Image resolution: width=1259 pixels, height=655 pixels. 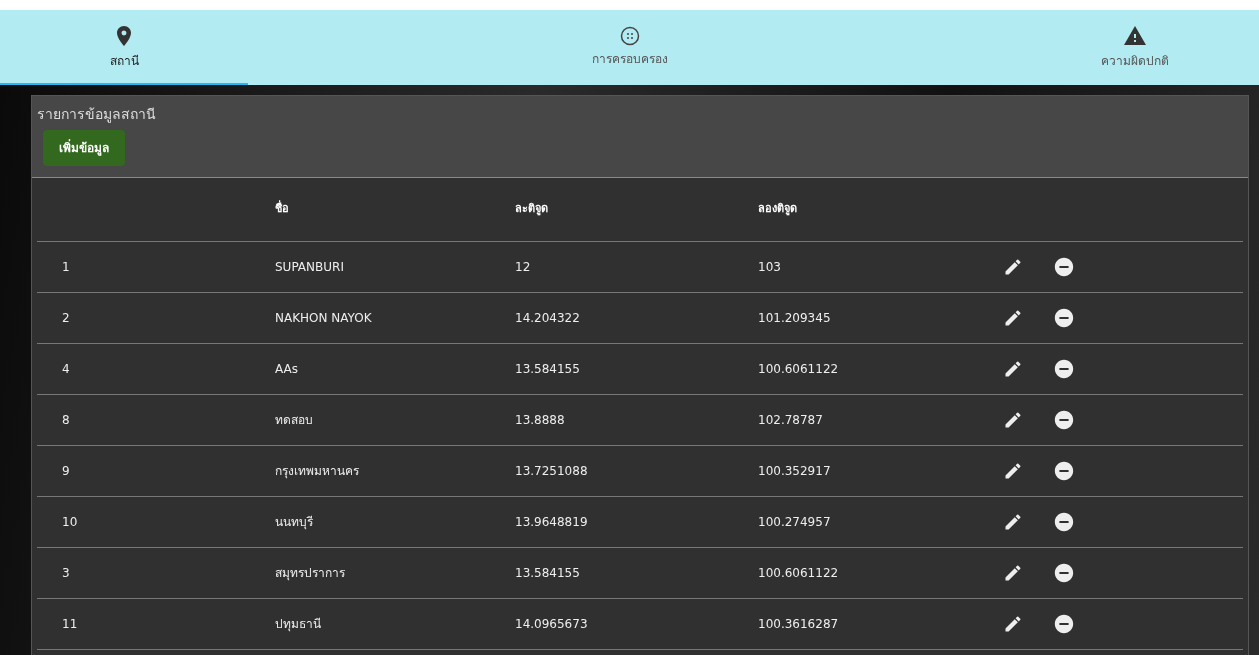 I want to click on dots-circle-icon, so click(x=629, y=35).